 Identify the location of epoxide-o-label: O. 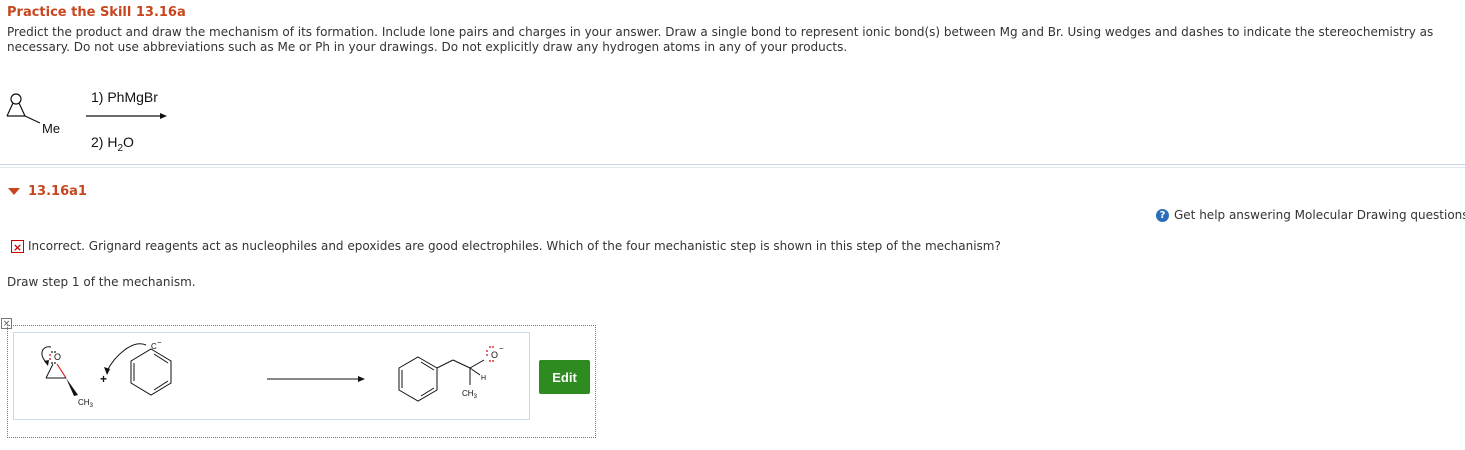
(57, 357).